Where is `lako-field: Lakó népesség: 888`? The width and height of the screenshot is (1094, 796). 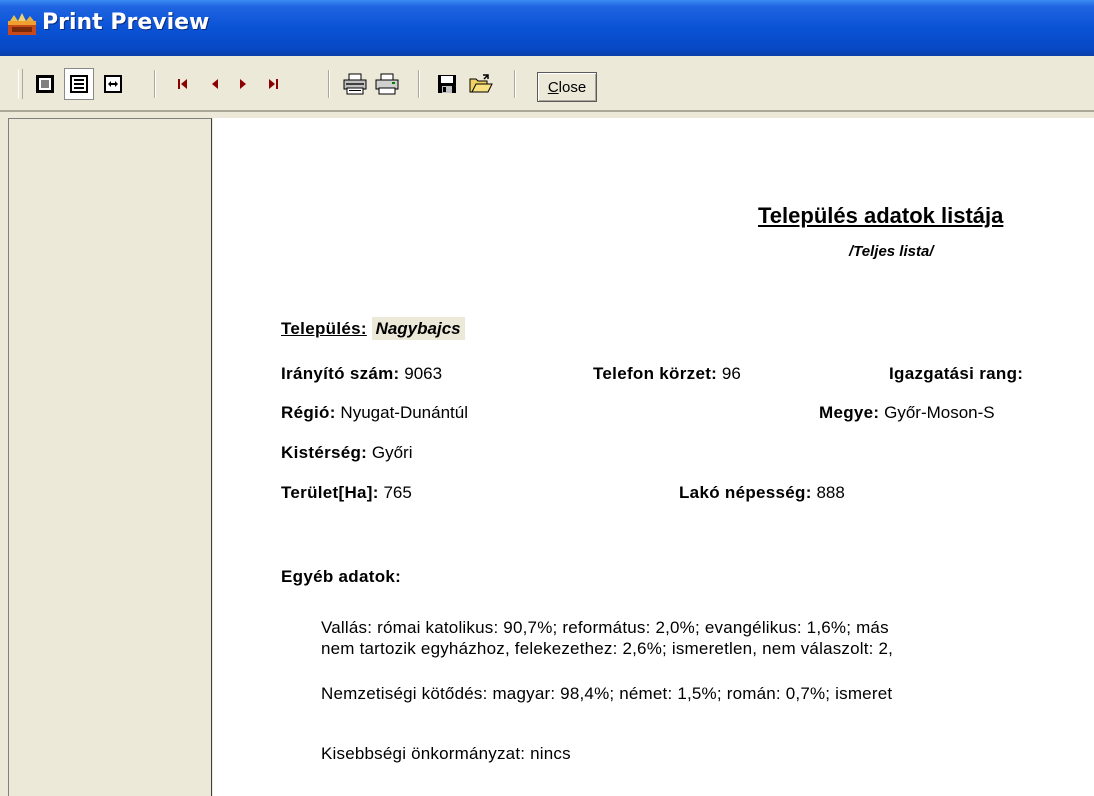 lako-field: Lakó népesség: 888 is located at coordinates (762, 493).